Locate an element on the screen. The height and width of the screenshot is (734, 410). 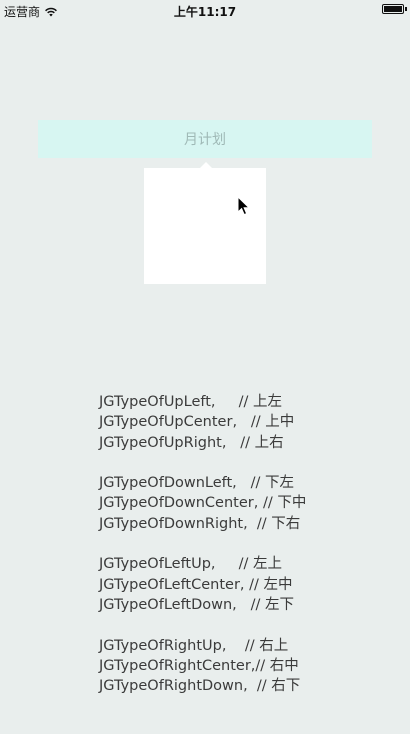
type-line-right-down: JGTypeOfRightDown, // 右下 is located at coordinates (202, 686).